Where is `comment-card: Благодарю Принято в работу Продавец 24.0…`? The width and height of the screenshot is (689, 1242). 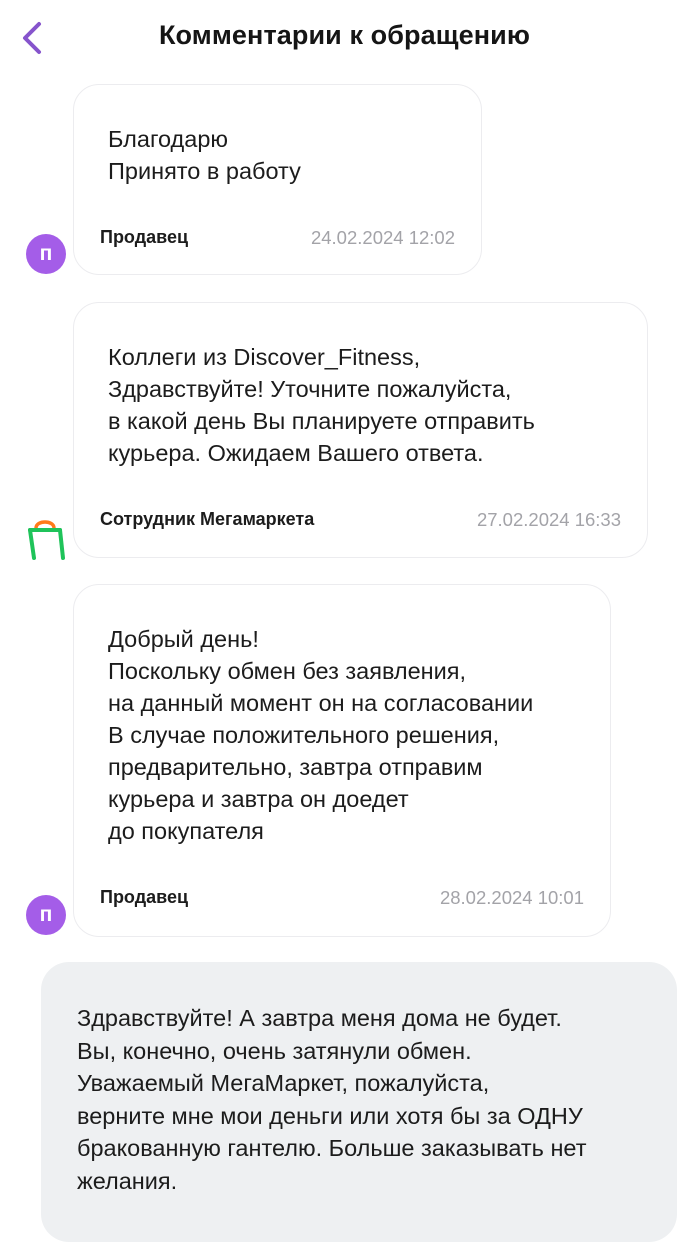 comment-card: Благодарю Принято в работу Продавец 24.0… is located at coordinates (277, 179).